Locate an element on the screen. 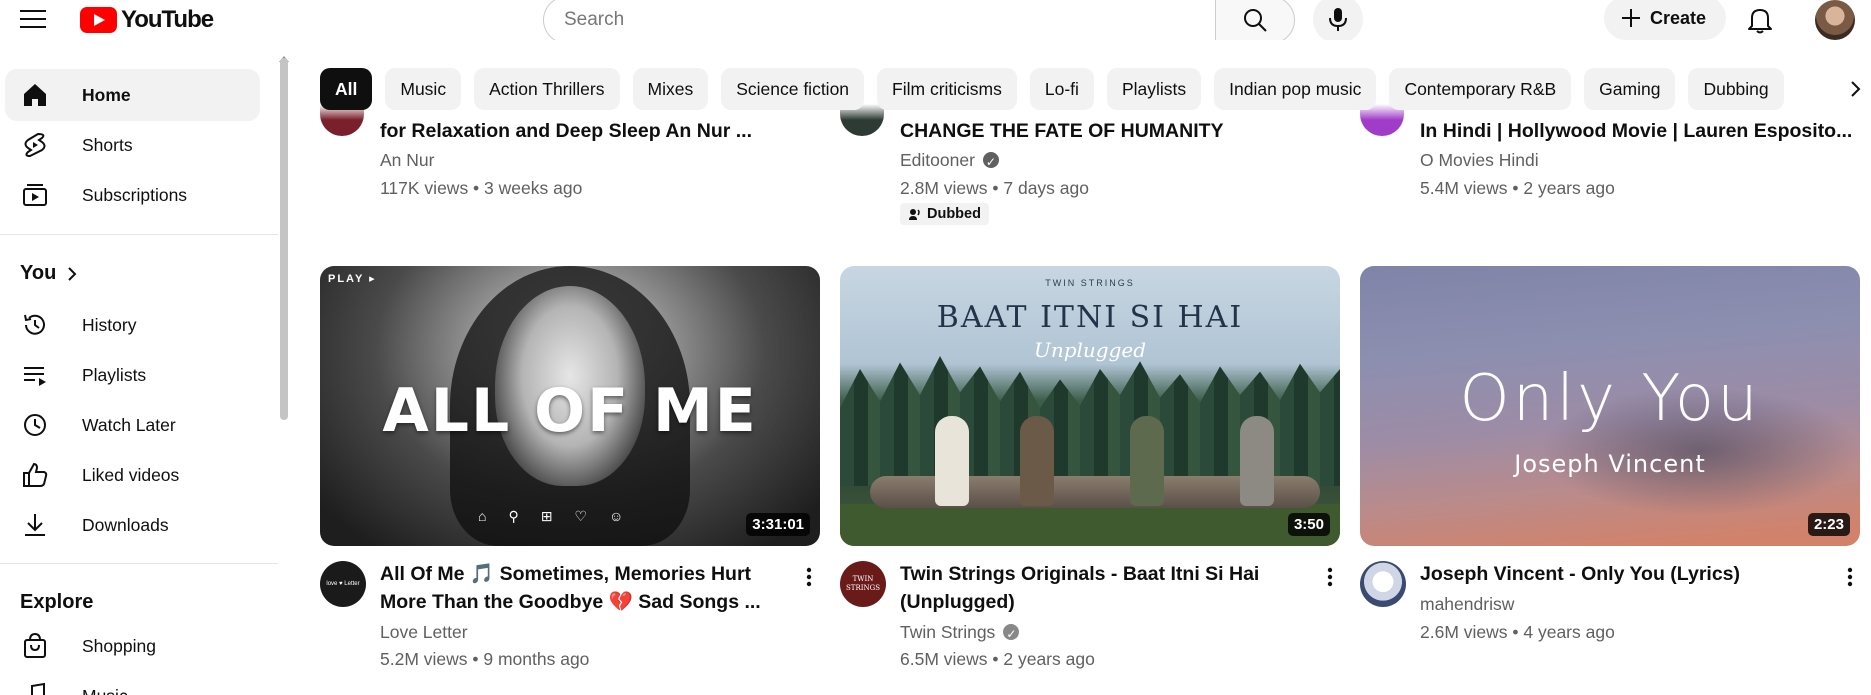 The height and width of the screenshot is (695, 1871). menu-button is located at coordinates (33, 19).